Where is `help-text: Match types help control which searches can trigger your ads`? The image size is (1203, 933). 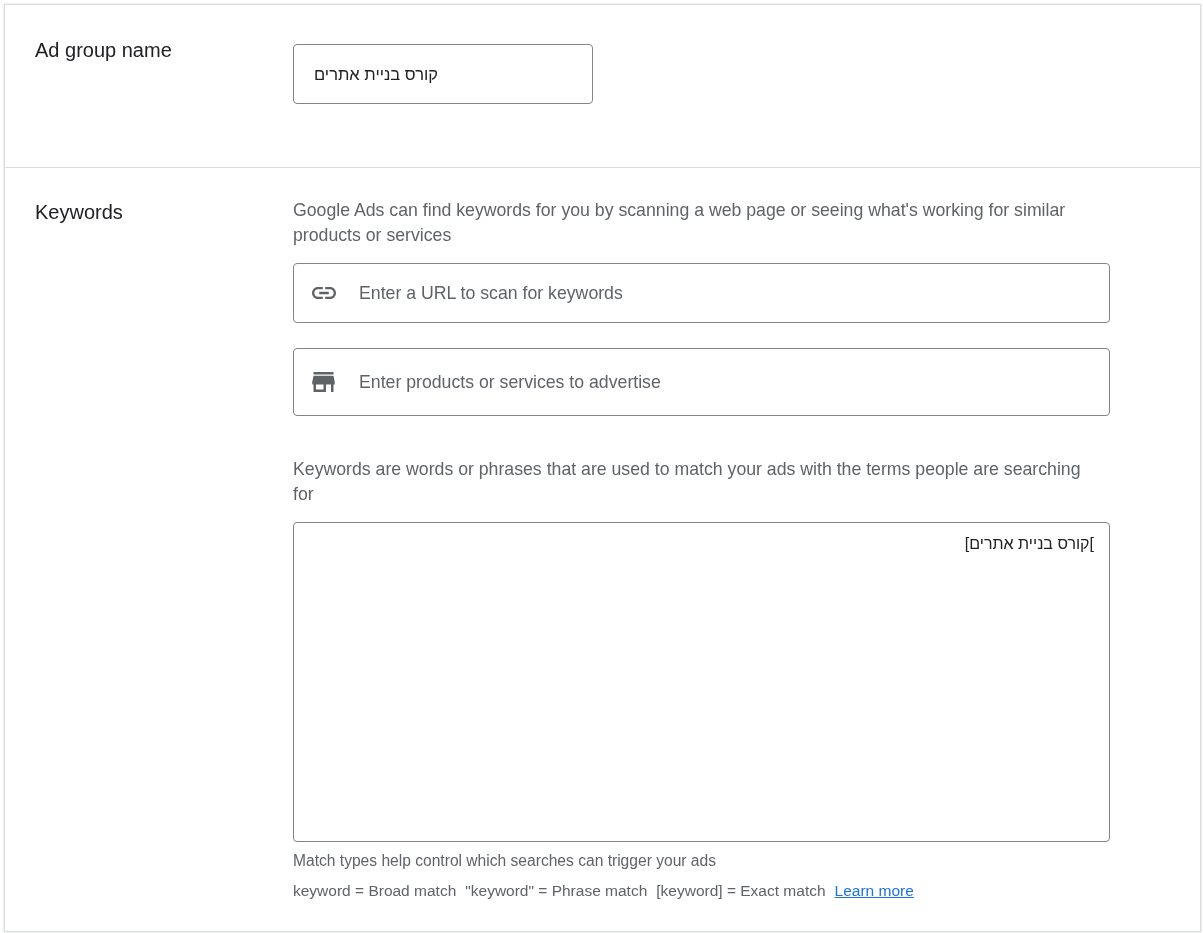 help-text: Match types help control which searches can trigger your ads is located at coordinates (504, 861).